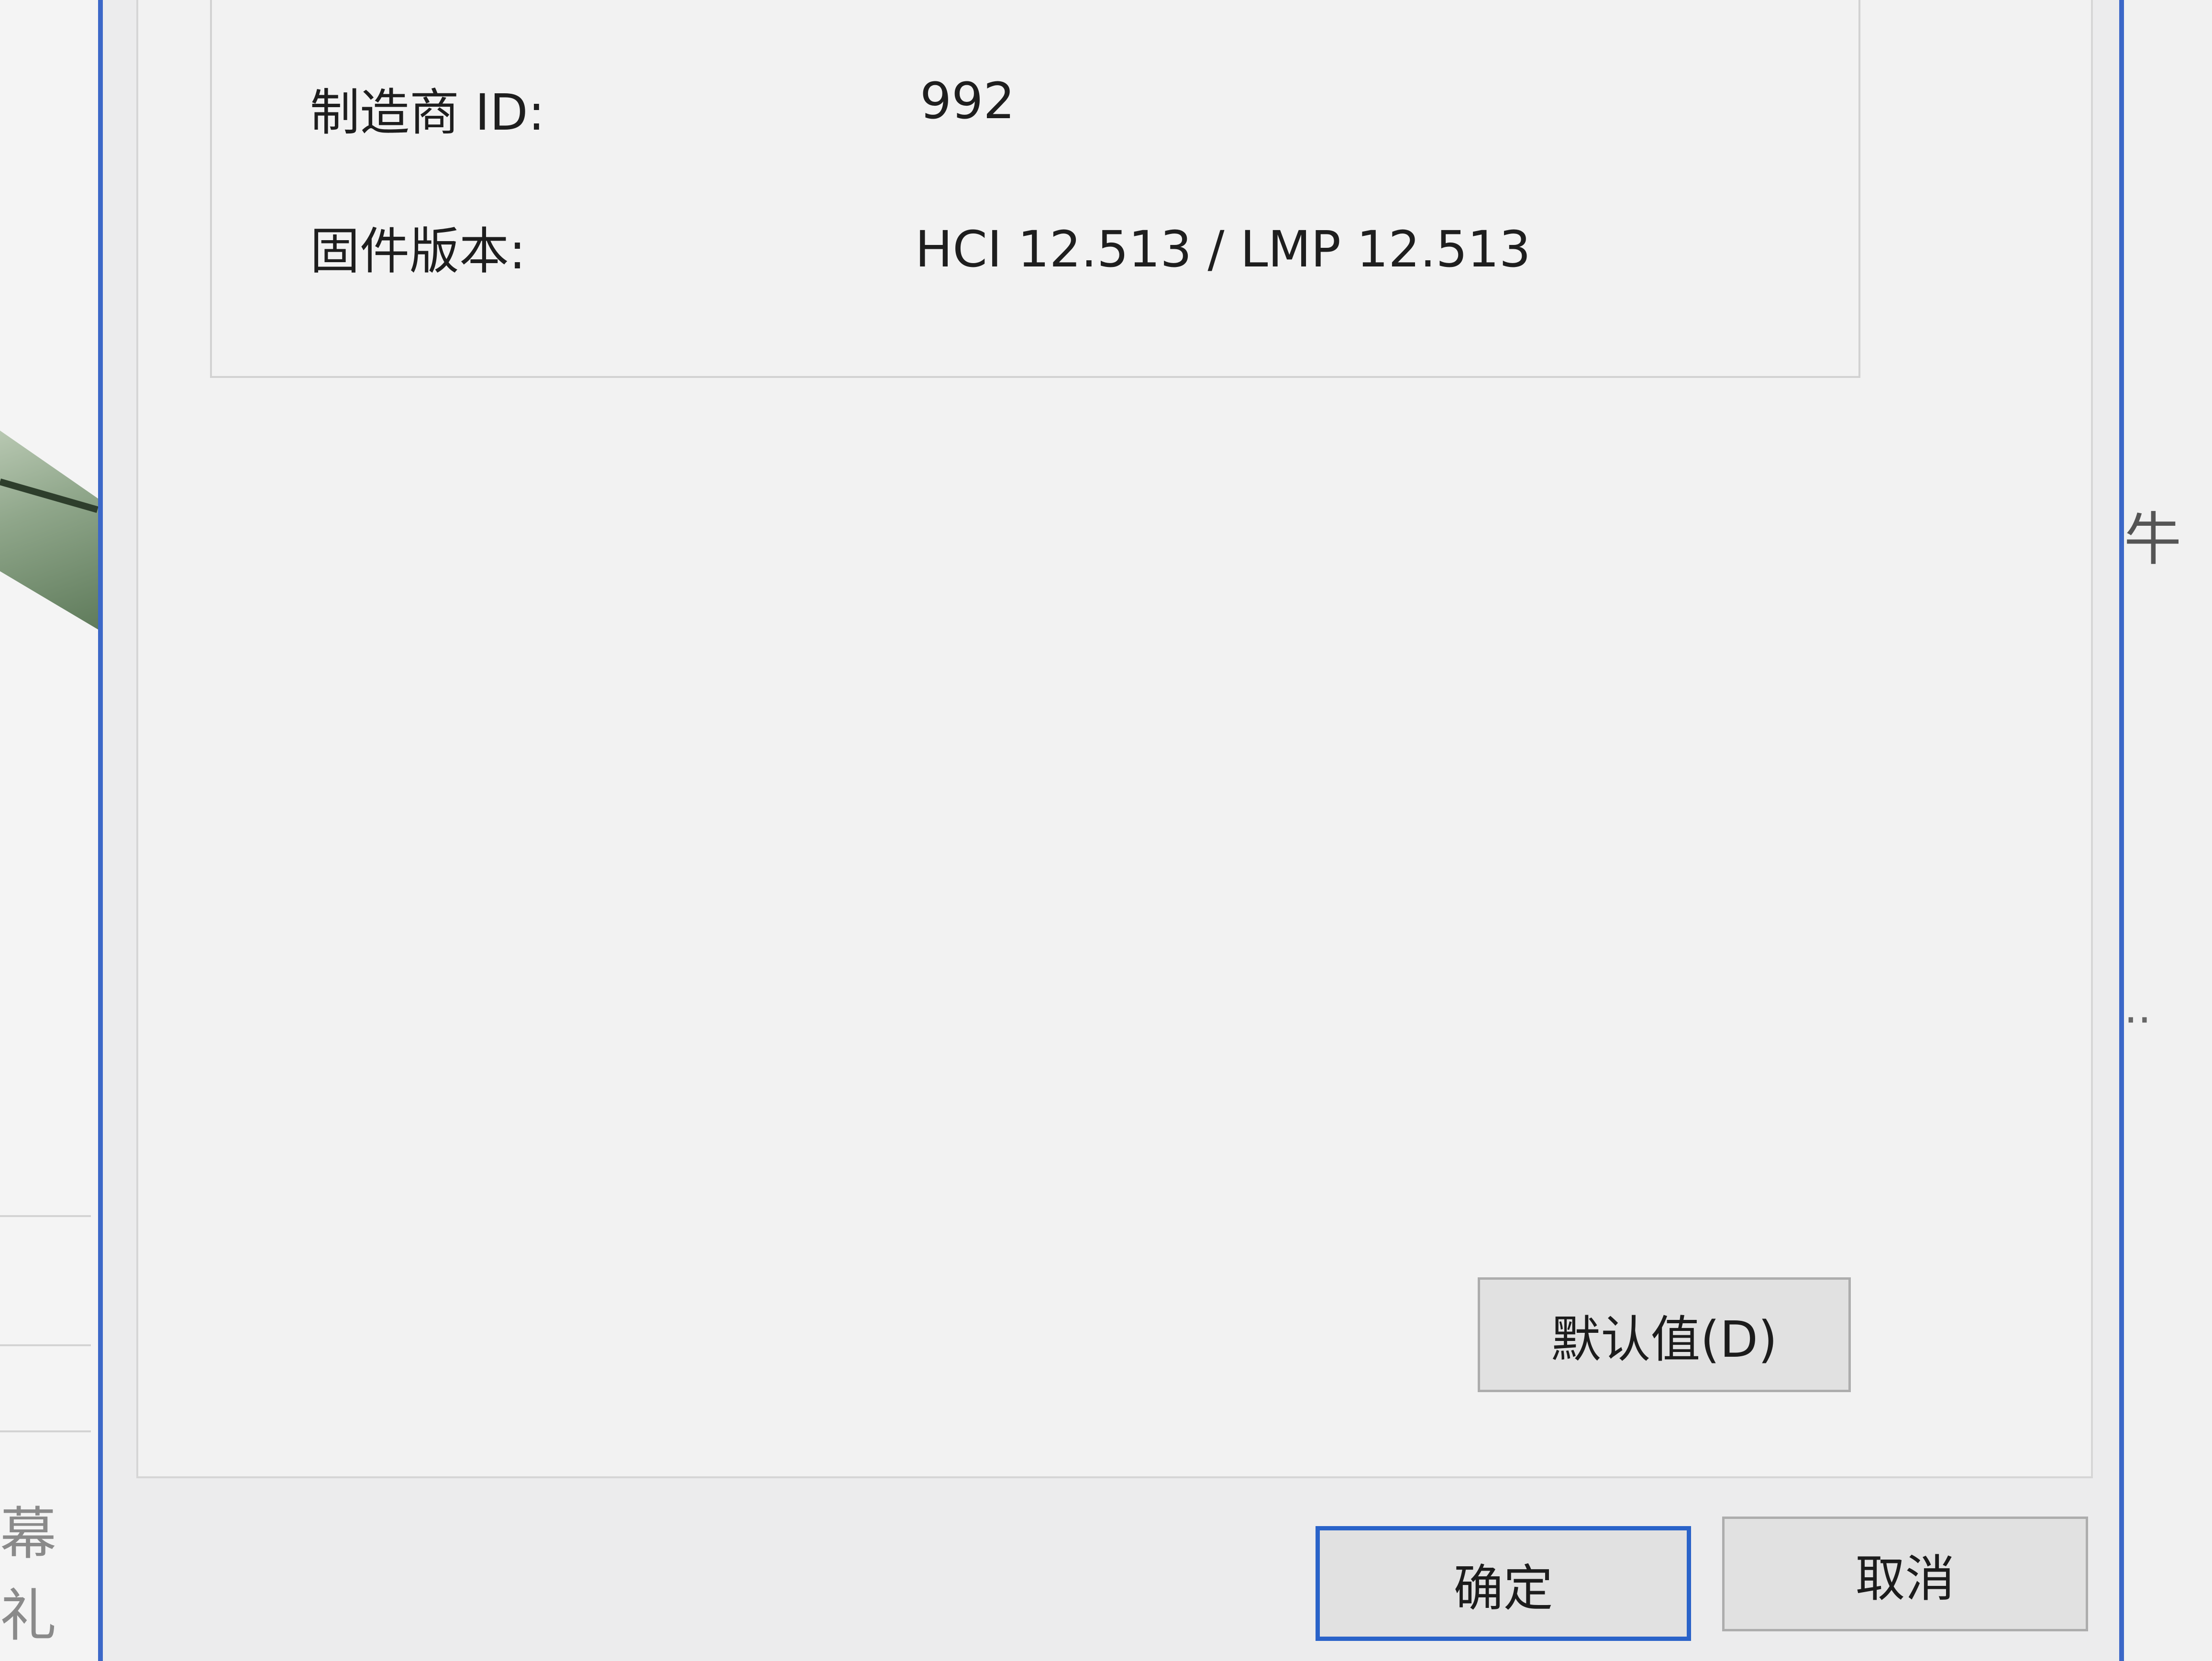 Image resolution: width=2212 pixels, height=1661 pixels. I want to click on firmware-version-value: HCI 12.513 / LMP 12.513, so click(1223, 249).